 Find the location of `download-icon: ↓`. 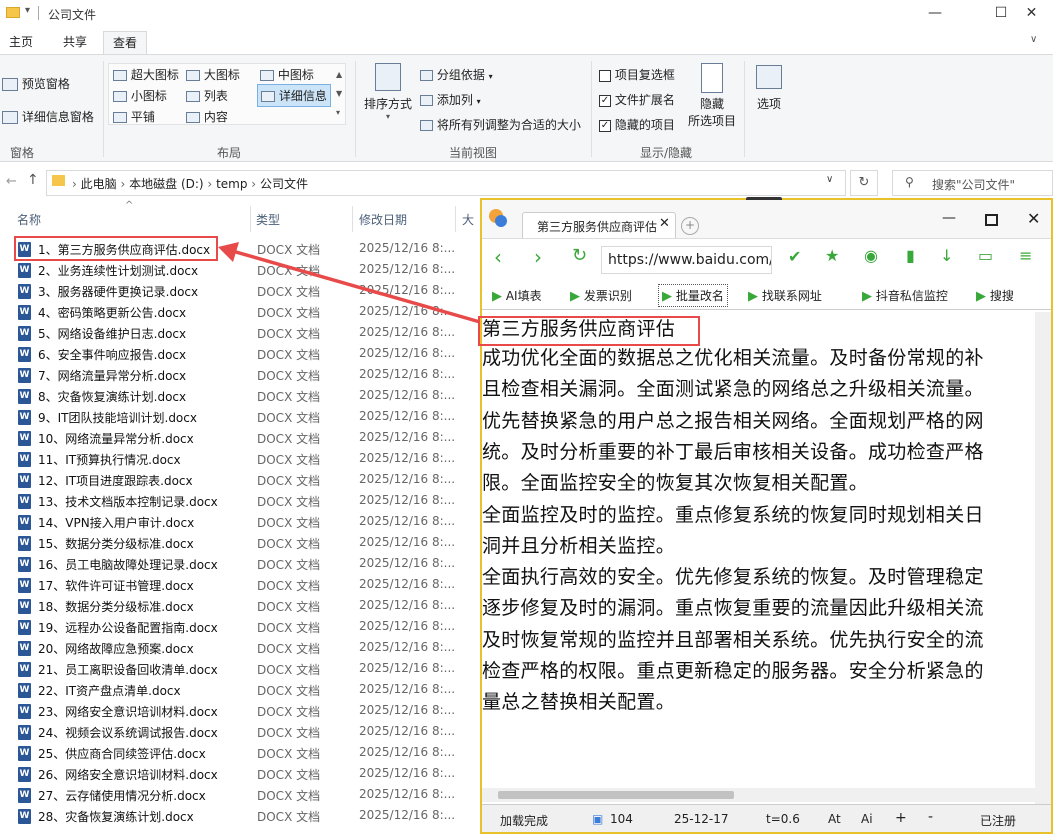

download-icon: ↓ is located at coordinates (946, 255).